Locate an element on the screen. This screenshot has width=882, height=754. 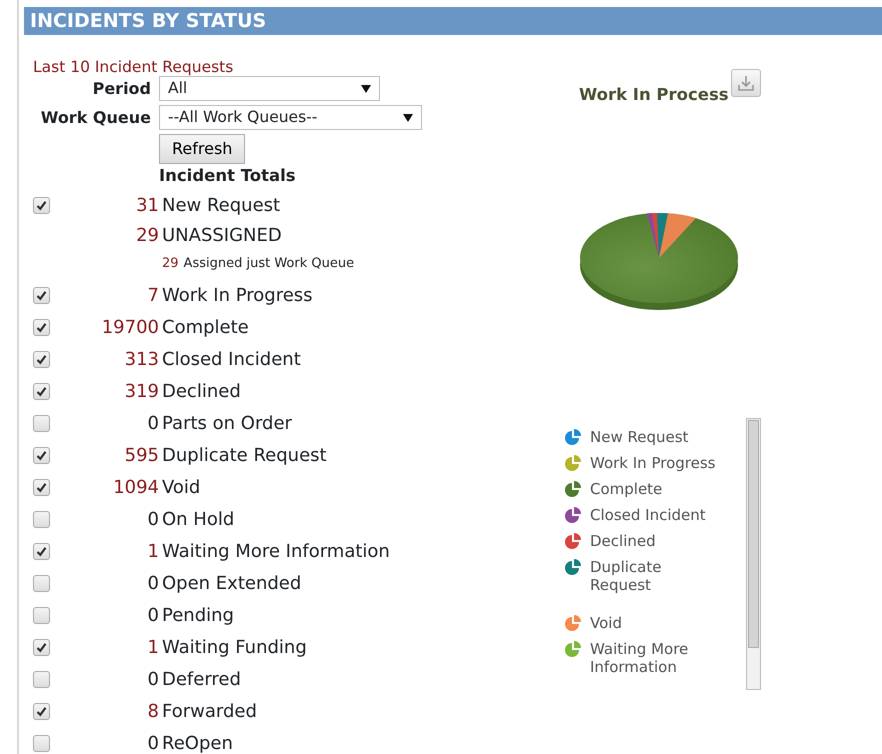
legend-label: Waiting More Information is located at coordinates (640, 658).